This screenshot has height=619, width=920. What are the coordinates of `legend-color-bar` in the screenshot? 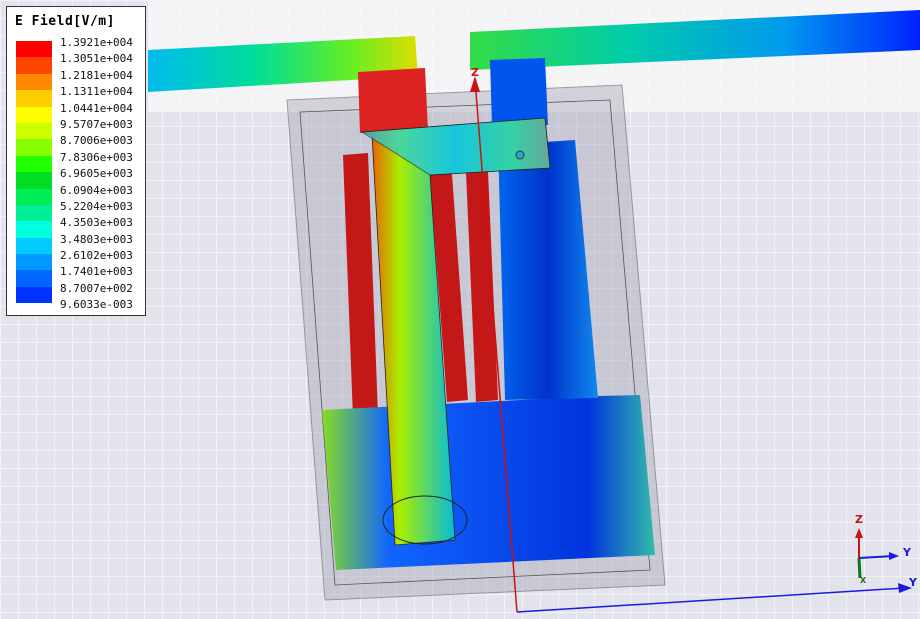 It's located at (34, 172).